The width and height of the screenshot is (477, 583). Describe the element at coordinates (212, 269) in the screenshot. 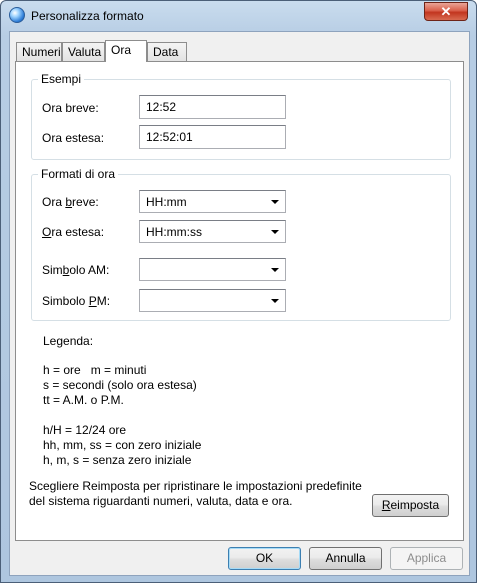

I see `am-symbol-select` at that location.